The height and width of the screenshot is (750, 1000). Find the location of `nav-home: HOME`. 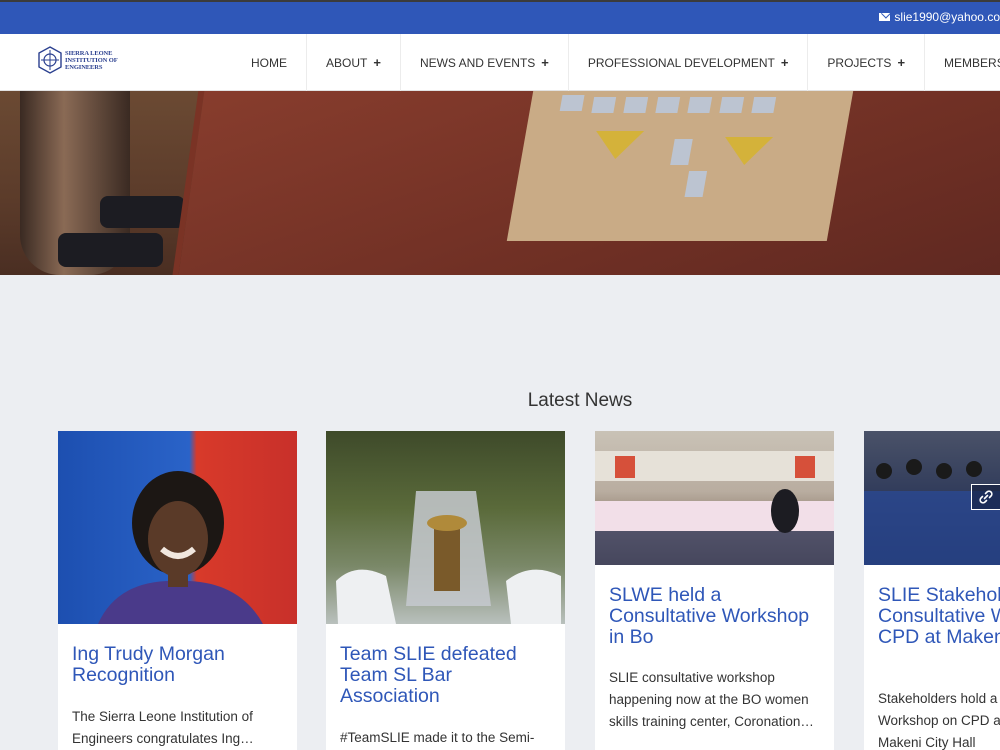

nav-home: HOME is located at coordinates (269, 62).